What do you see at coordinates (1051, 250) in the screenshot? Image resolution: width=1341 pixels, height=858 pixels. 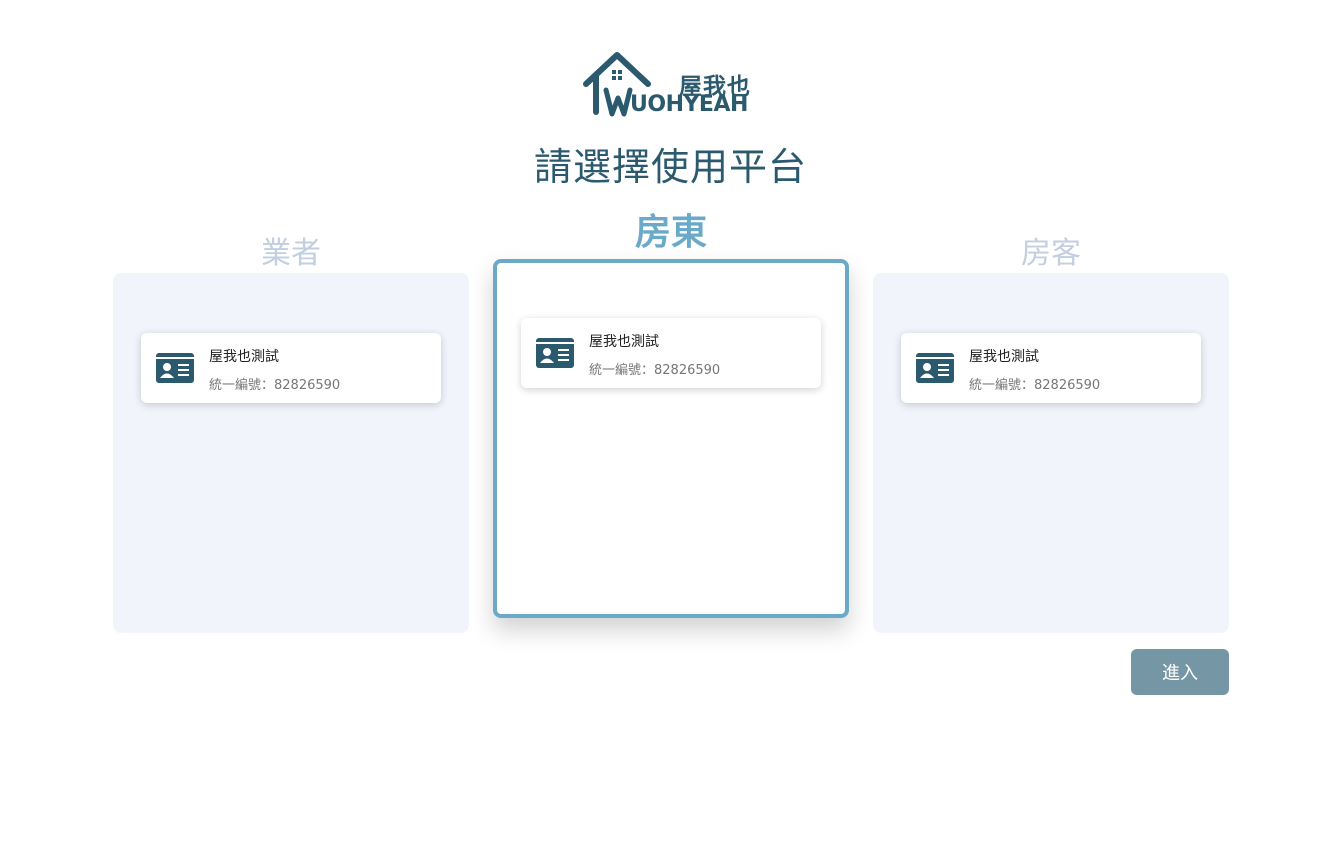 I see `column-title-tenant: 房客` at bounding box center [1051, 250].